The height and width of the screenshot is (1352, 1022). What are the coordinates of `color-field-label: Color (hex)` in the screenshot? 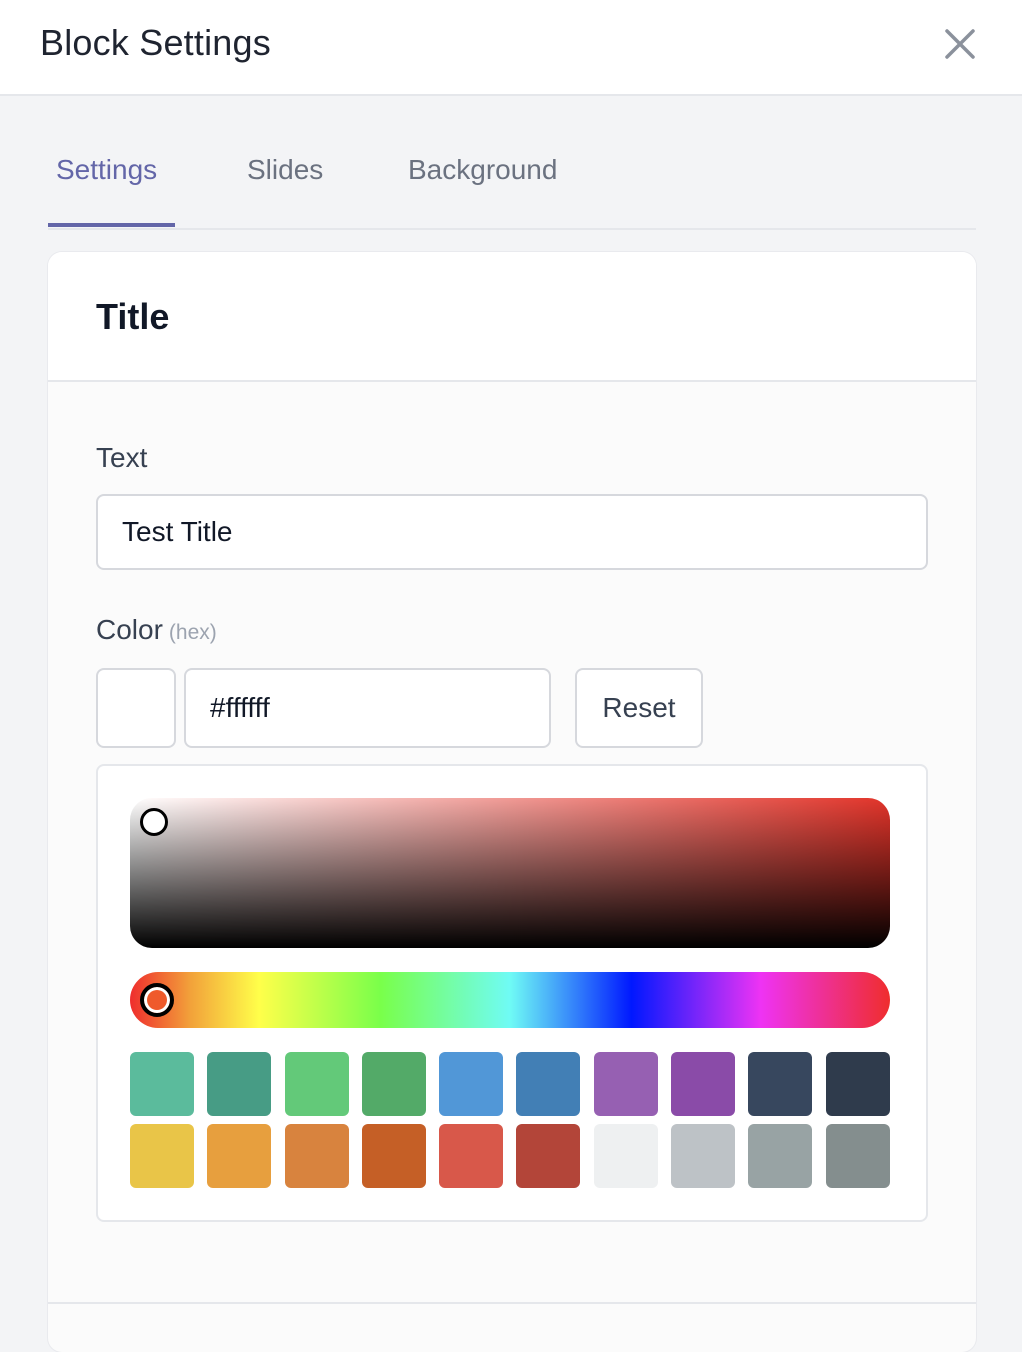 It's located at (156, 630).